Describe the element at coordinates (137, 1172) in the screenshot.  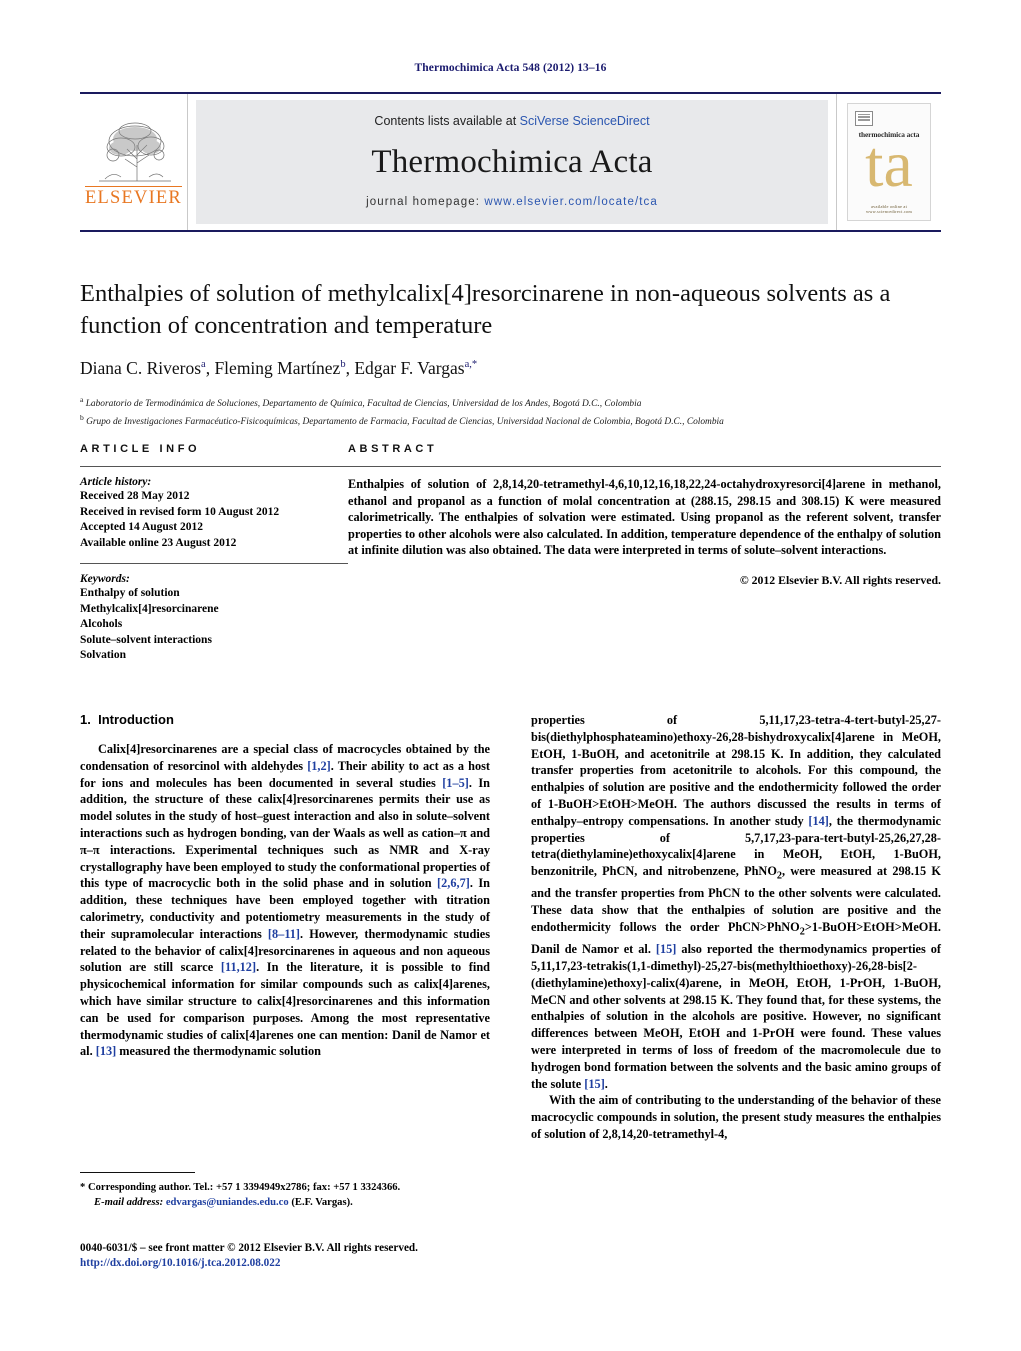
I see `footnote-divider` at that location.